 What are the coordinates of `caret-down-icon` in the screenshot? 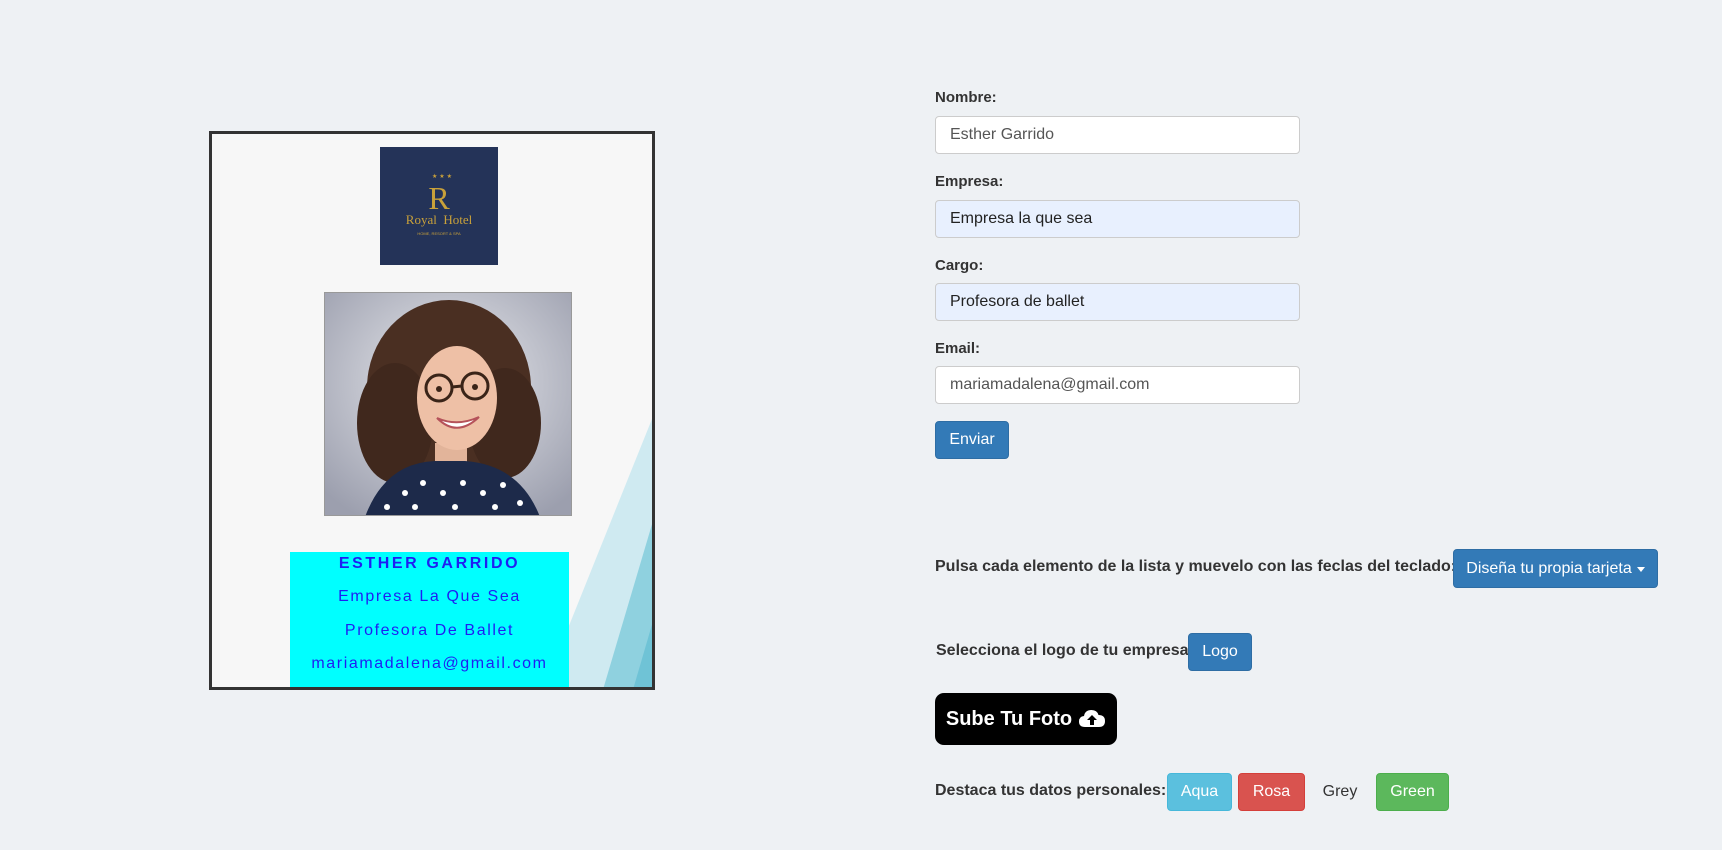 It's located at (1640, 569).